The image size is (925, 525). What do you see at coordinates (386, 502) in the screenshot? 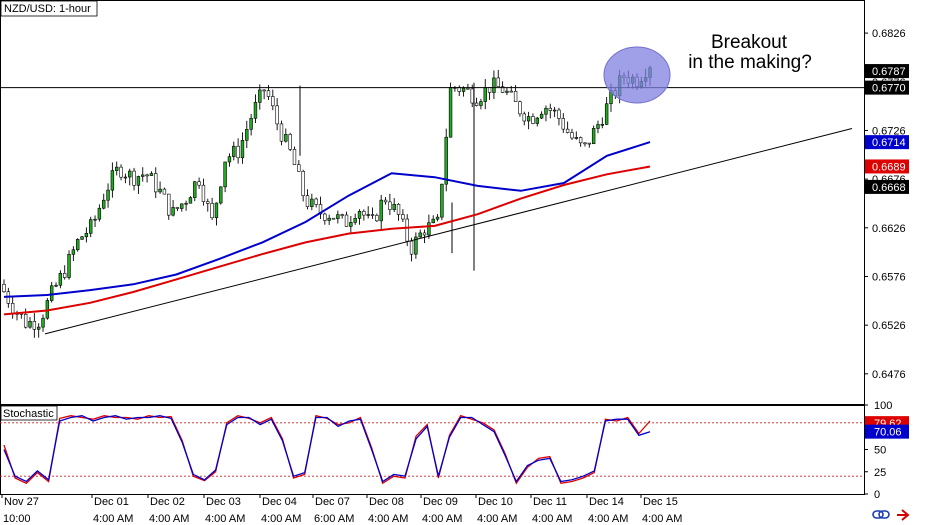
I see `x-tick-label: Dec 08` at bounding box center [386, 502].